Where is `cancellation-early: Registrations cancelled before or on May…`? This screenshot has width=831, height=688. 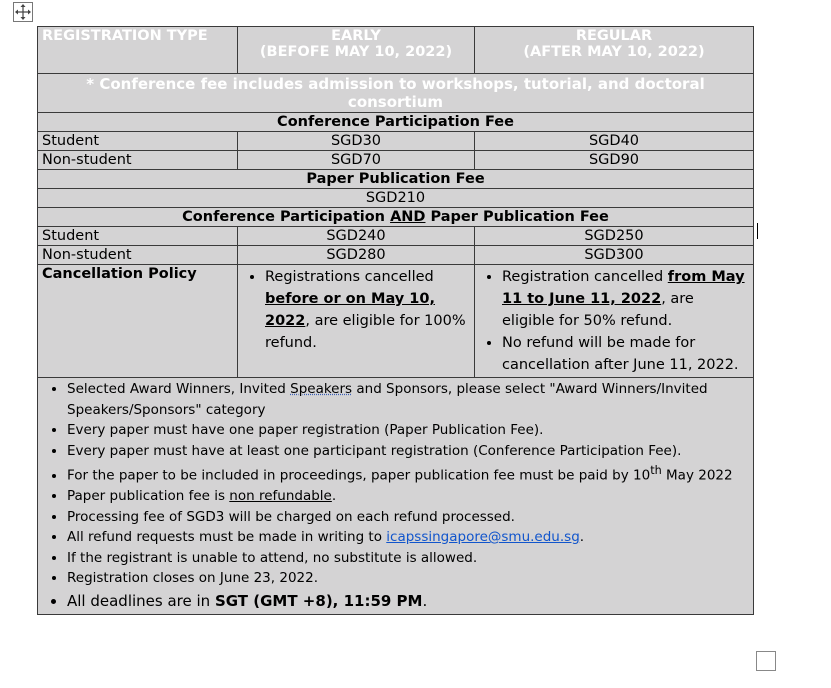 cancellation-early: Registrations cancelled before or on May… is located at coordinates (356, 321).